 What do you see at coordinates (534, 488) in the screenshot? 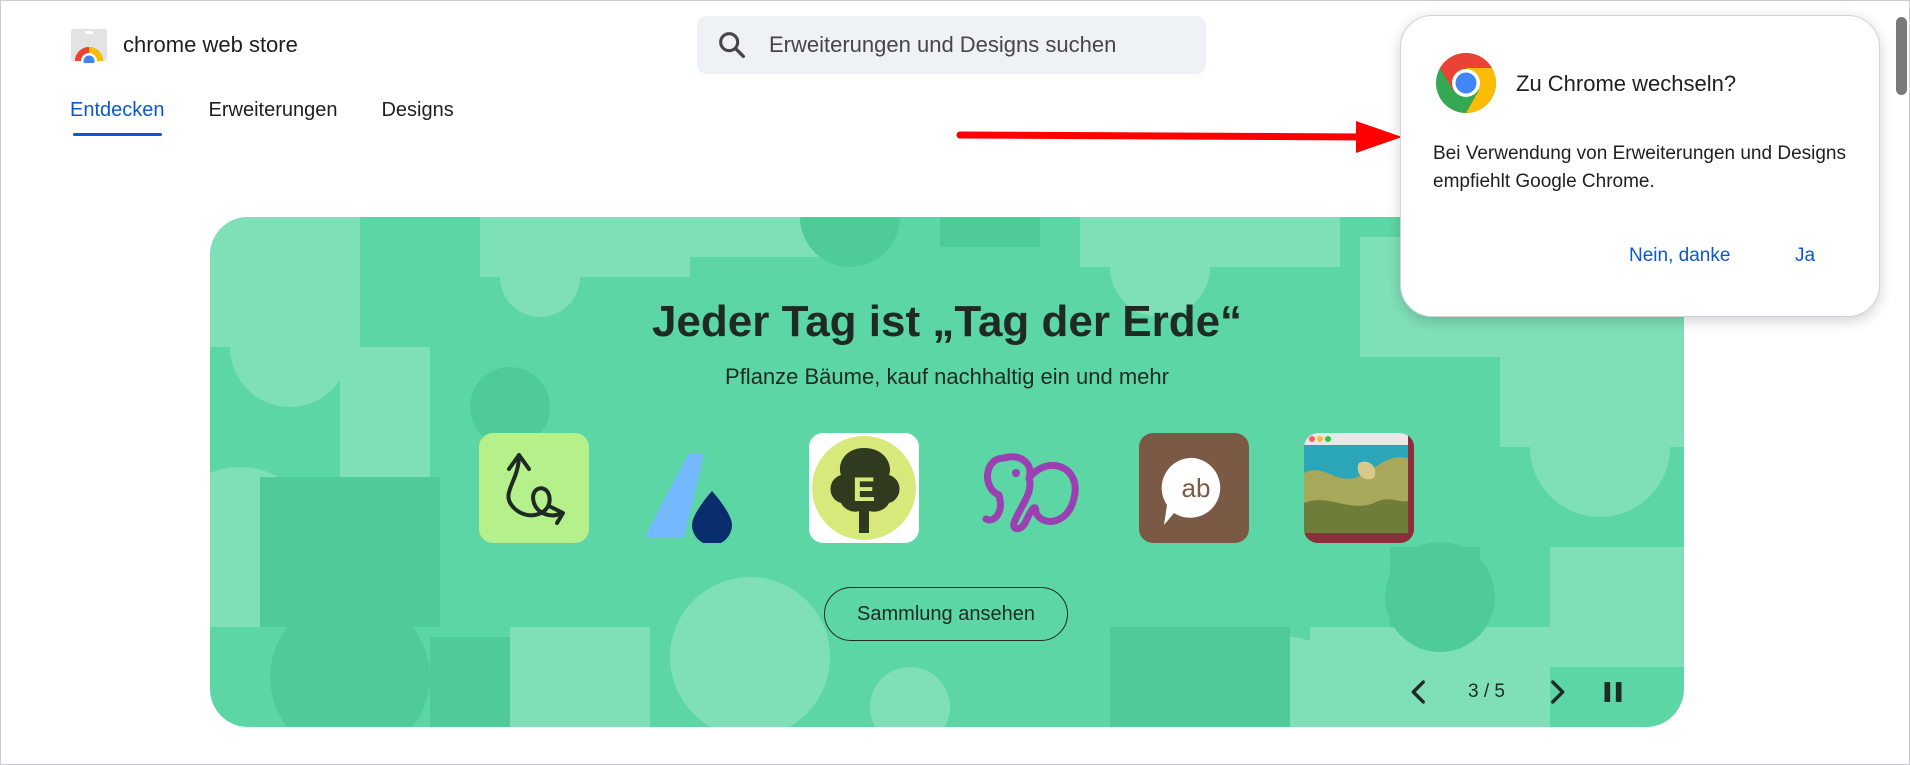
I see `swirl-arrow-icon` at bounding box center [534, 488].